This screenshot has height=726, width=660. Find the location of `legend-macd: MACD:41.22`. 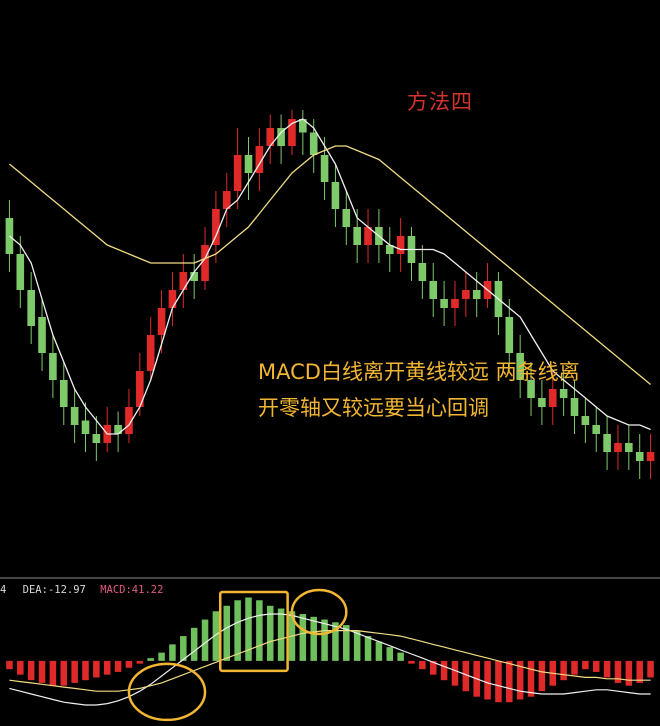

legend-macd: MACD:41.22 is located at coordinates (132, 590).